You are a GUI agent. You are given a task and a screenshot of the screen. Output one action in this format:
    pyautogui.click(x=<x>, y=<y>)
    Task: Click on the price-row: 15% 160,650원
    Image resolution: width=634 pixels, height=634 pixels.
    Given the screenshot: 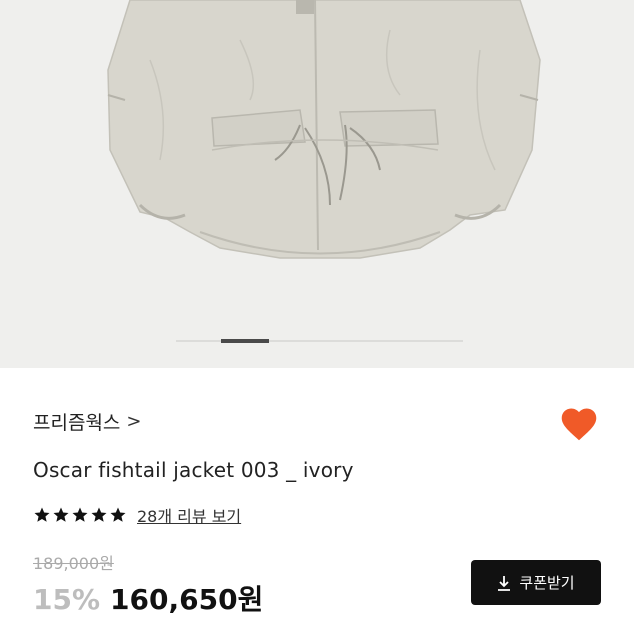 What is the action you would take?
    pyautogui.click(x=148, y=598)
    